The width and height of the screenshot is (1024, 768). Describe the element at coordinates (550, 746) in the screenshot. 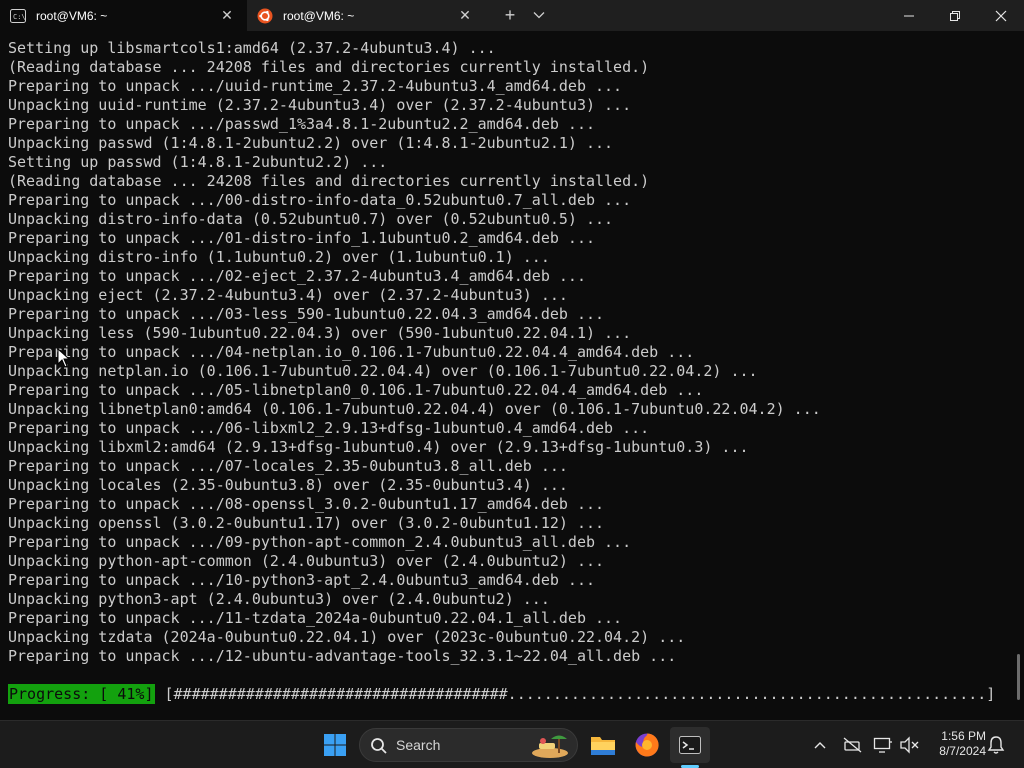

I see `search-highlight-icon` at that location.